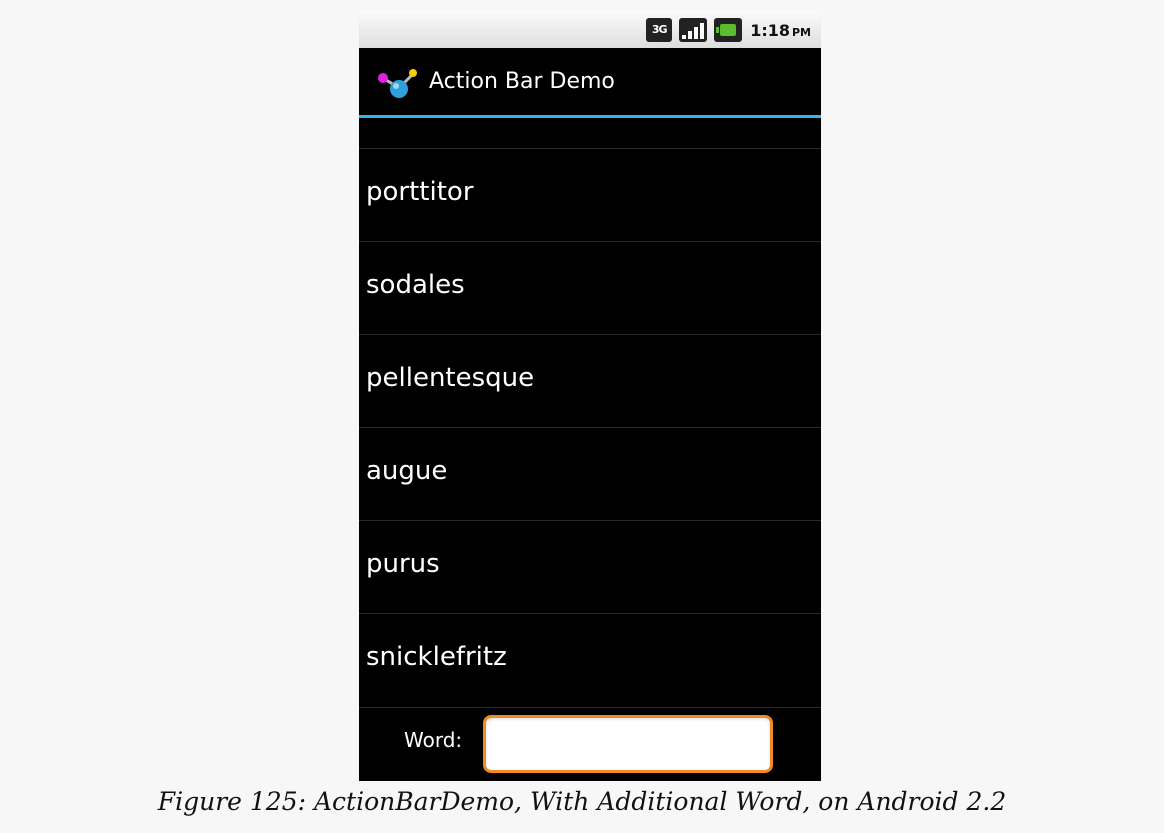  Describe the element at coordinates (522, 81) in the screenshot. I see `app-title: Action Bar Demo` at that location.